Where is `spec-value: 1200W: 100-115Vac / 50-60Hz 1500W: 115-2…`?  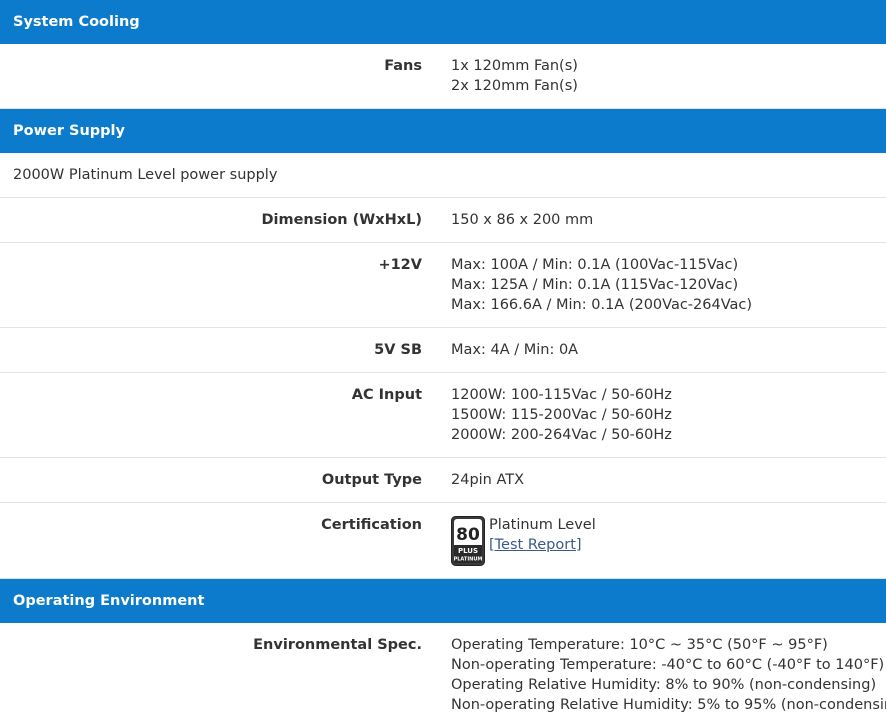
spec-value: 1200W: 100-115Vac / 50-60Hz 1500W: 115-2… is located at coordinates (664, 415).